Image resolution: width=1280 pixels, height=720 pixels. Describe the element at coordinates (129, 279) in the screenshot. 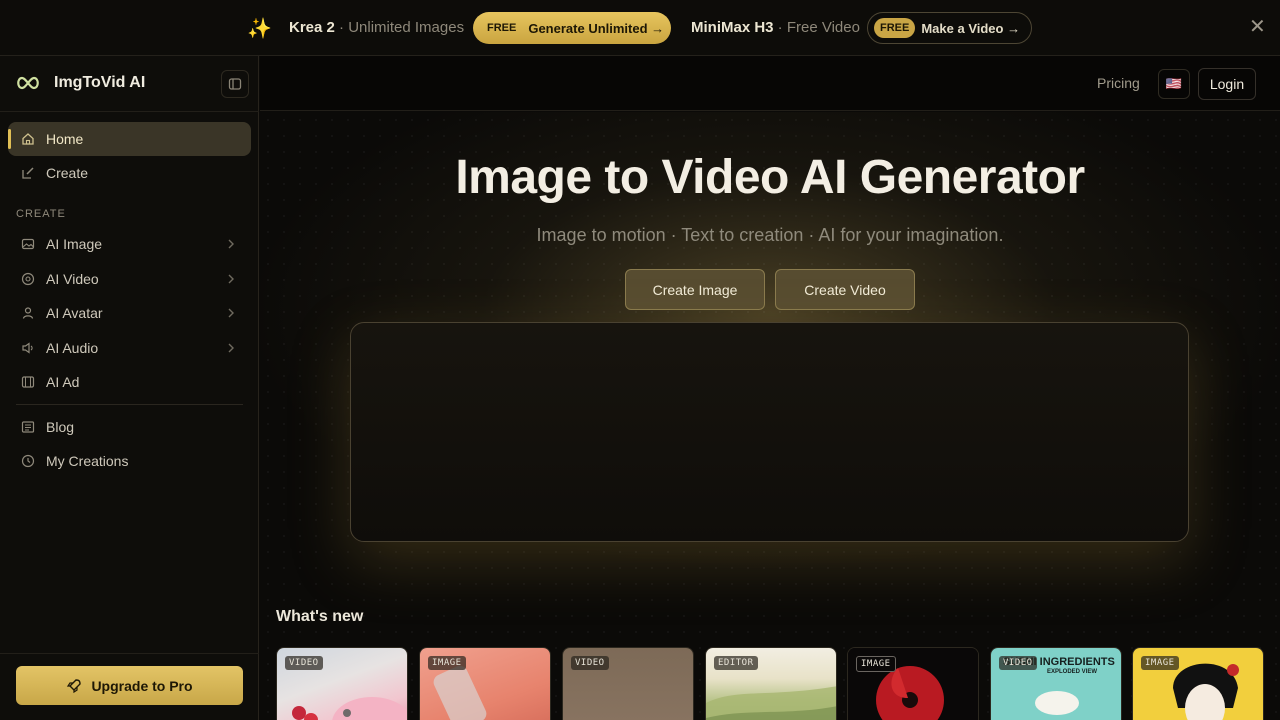

I see `sidebar-item-ai-video: AI Video` at that location.